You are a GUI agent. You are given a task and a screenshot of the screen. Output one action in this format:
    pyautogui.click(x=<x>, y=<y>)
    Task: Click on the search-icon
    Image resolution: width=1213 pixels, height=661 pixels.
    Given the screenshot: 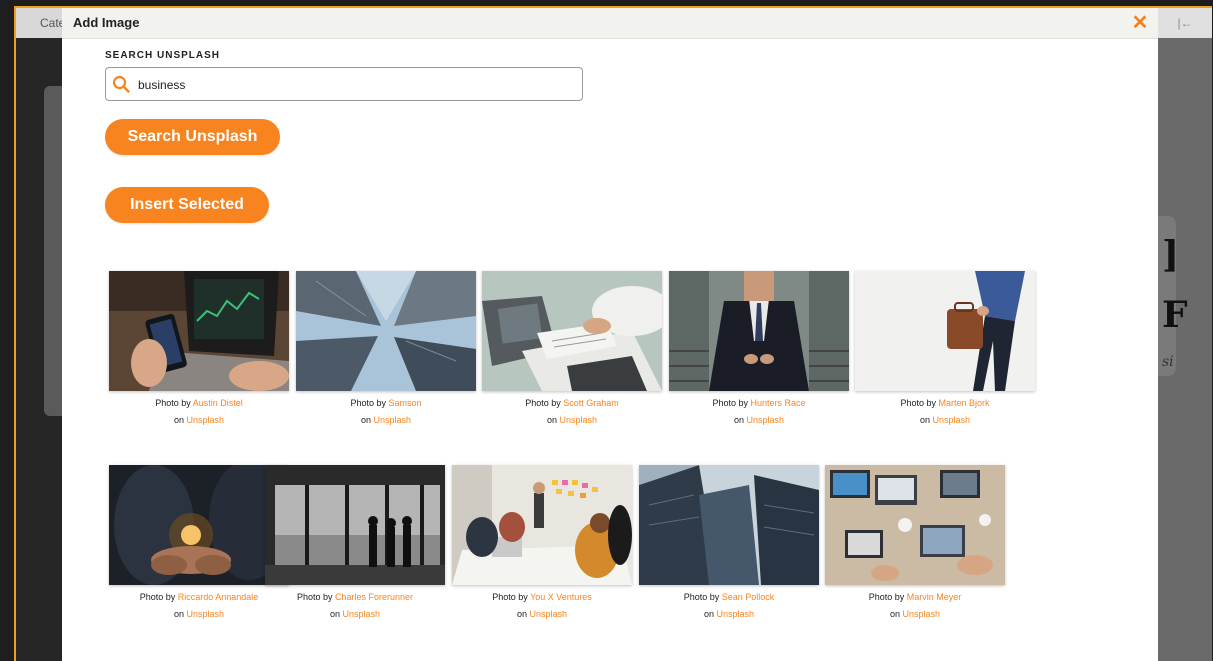 What is the action you would take?
    pyautogui.click(x=121, y=84)
    